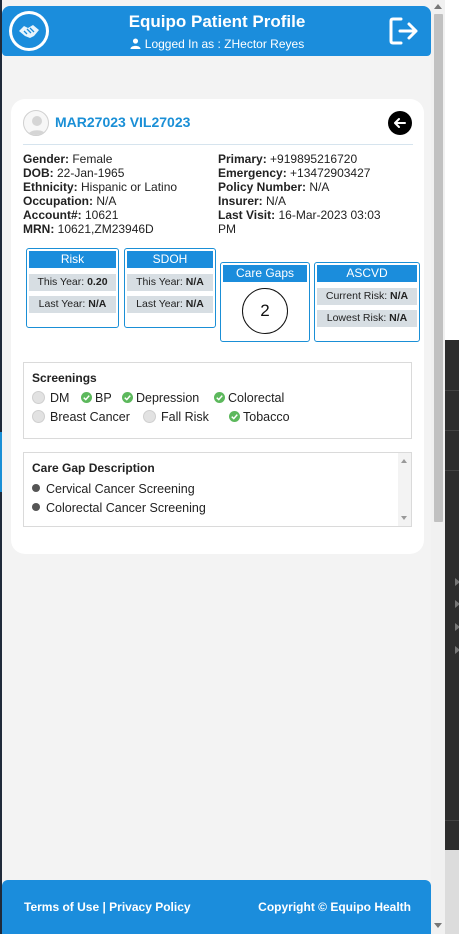 The height and width of the screenshot is (934, 459). Describe the element at coordinates (93, 468) in the screenshot. I see `care-gap-description-title: Care Gap Description` at that location.